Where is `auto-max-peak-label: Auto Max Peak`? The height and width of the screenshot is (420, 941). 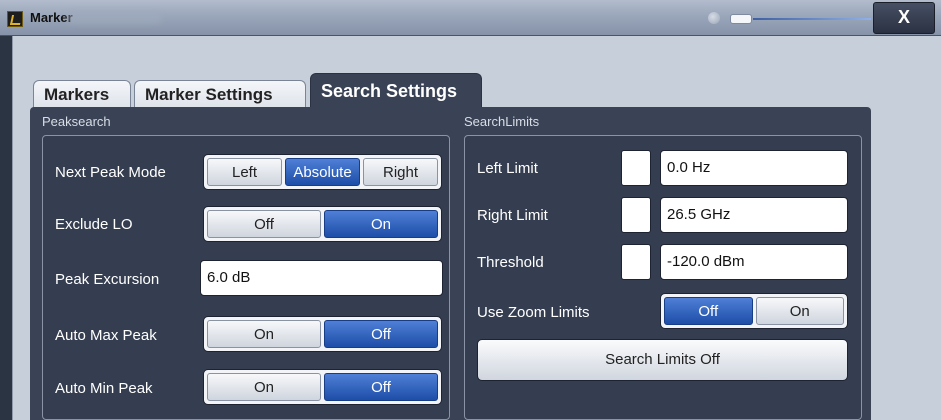
auto-max-peak-label: Auto Max Peak is located at coordinates (106, 335).